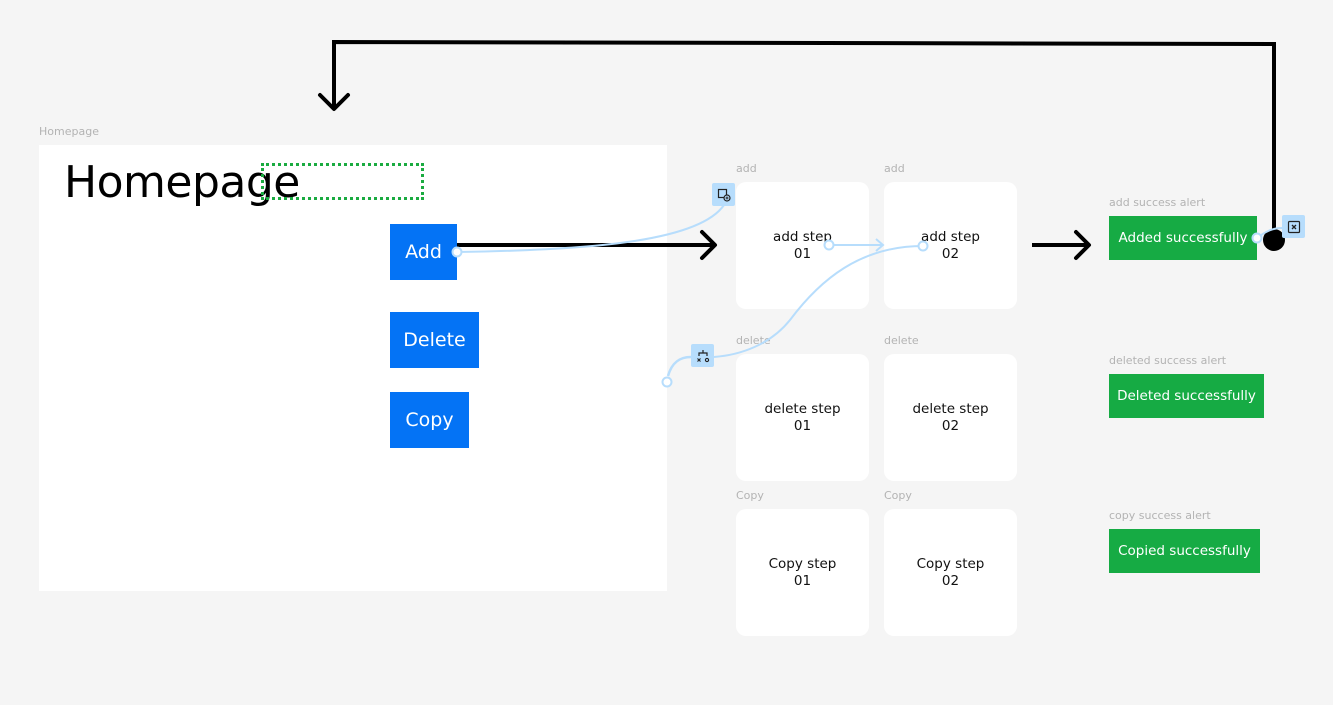  I want to click on add-alert-frame-label: add success alert, so click(1157, 202).